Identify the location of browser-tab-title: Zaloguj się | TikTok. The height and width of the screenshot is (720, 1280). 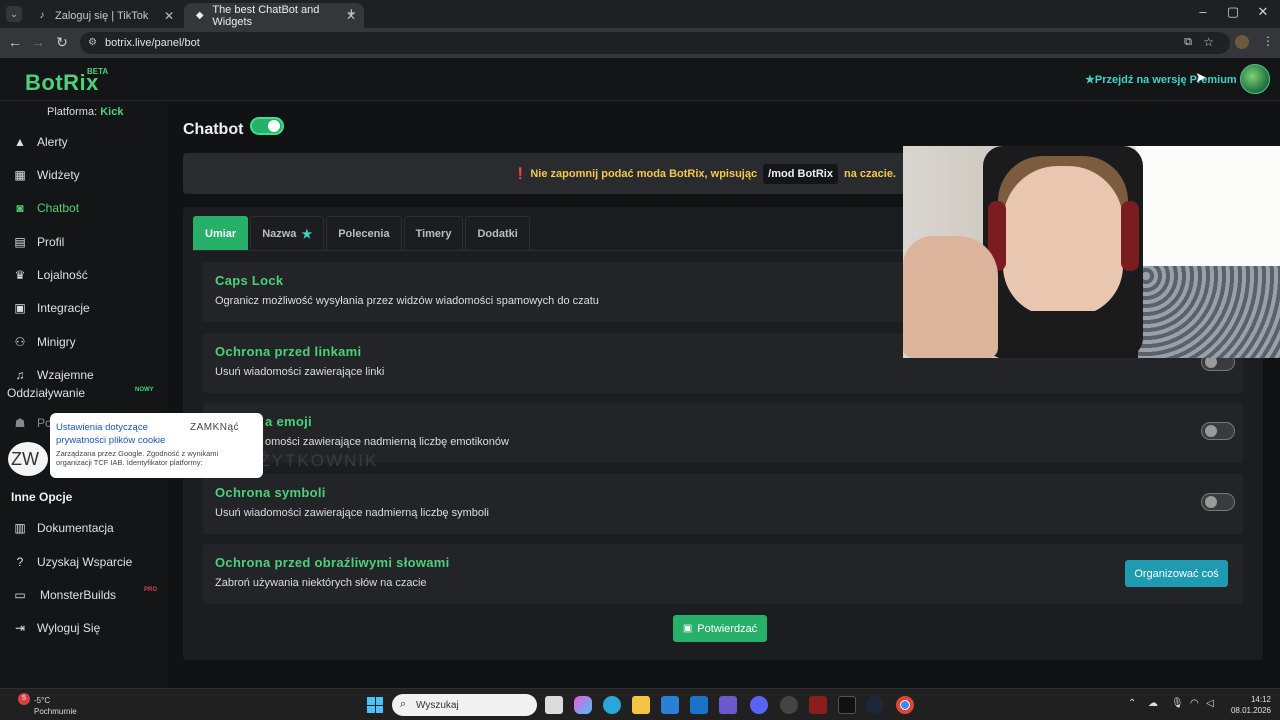
(102, 15).